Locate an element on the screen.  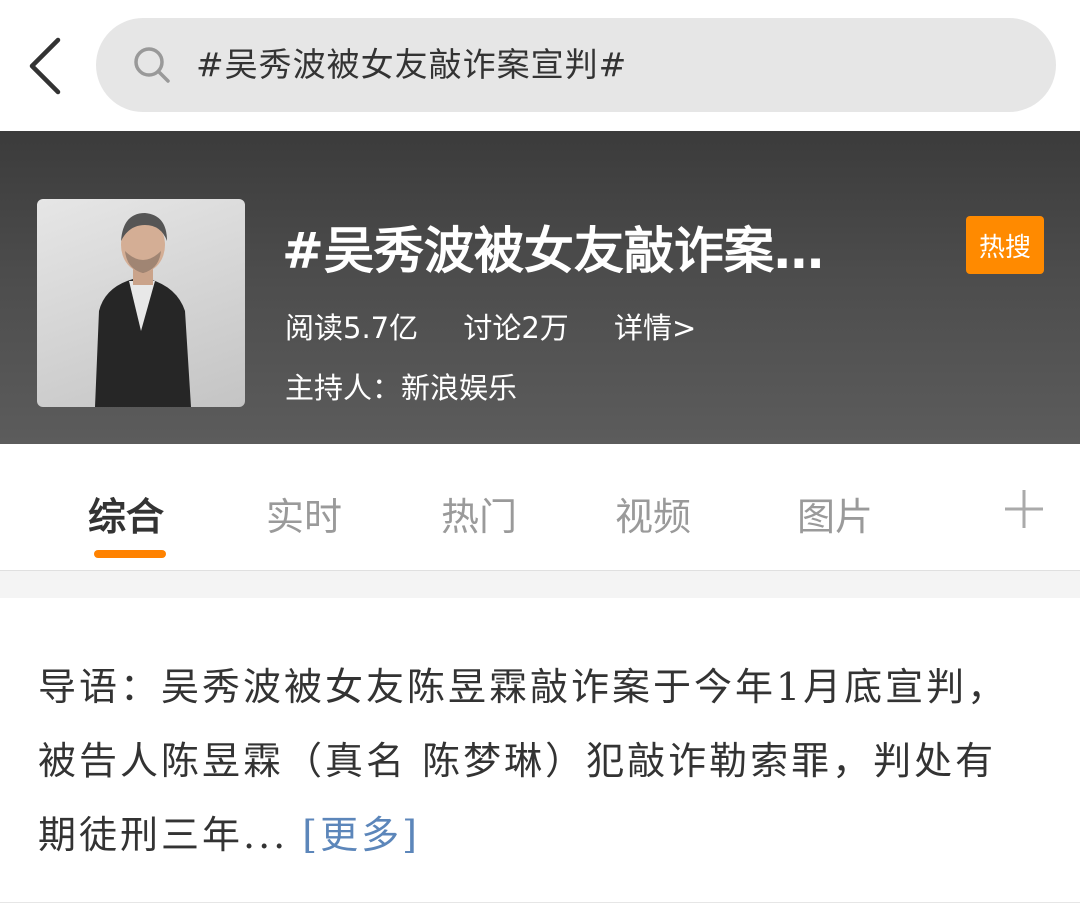
divider is located at coordinates (540, 902).